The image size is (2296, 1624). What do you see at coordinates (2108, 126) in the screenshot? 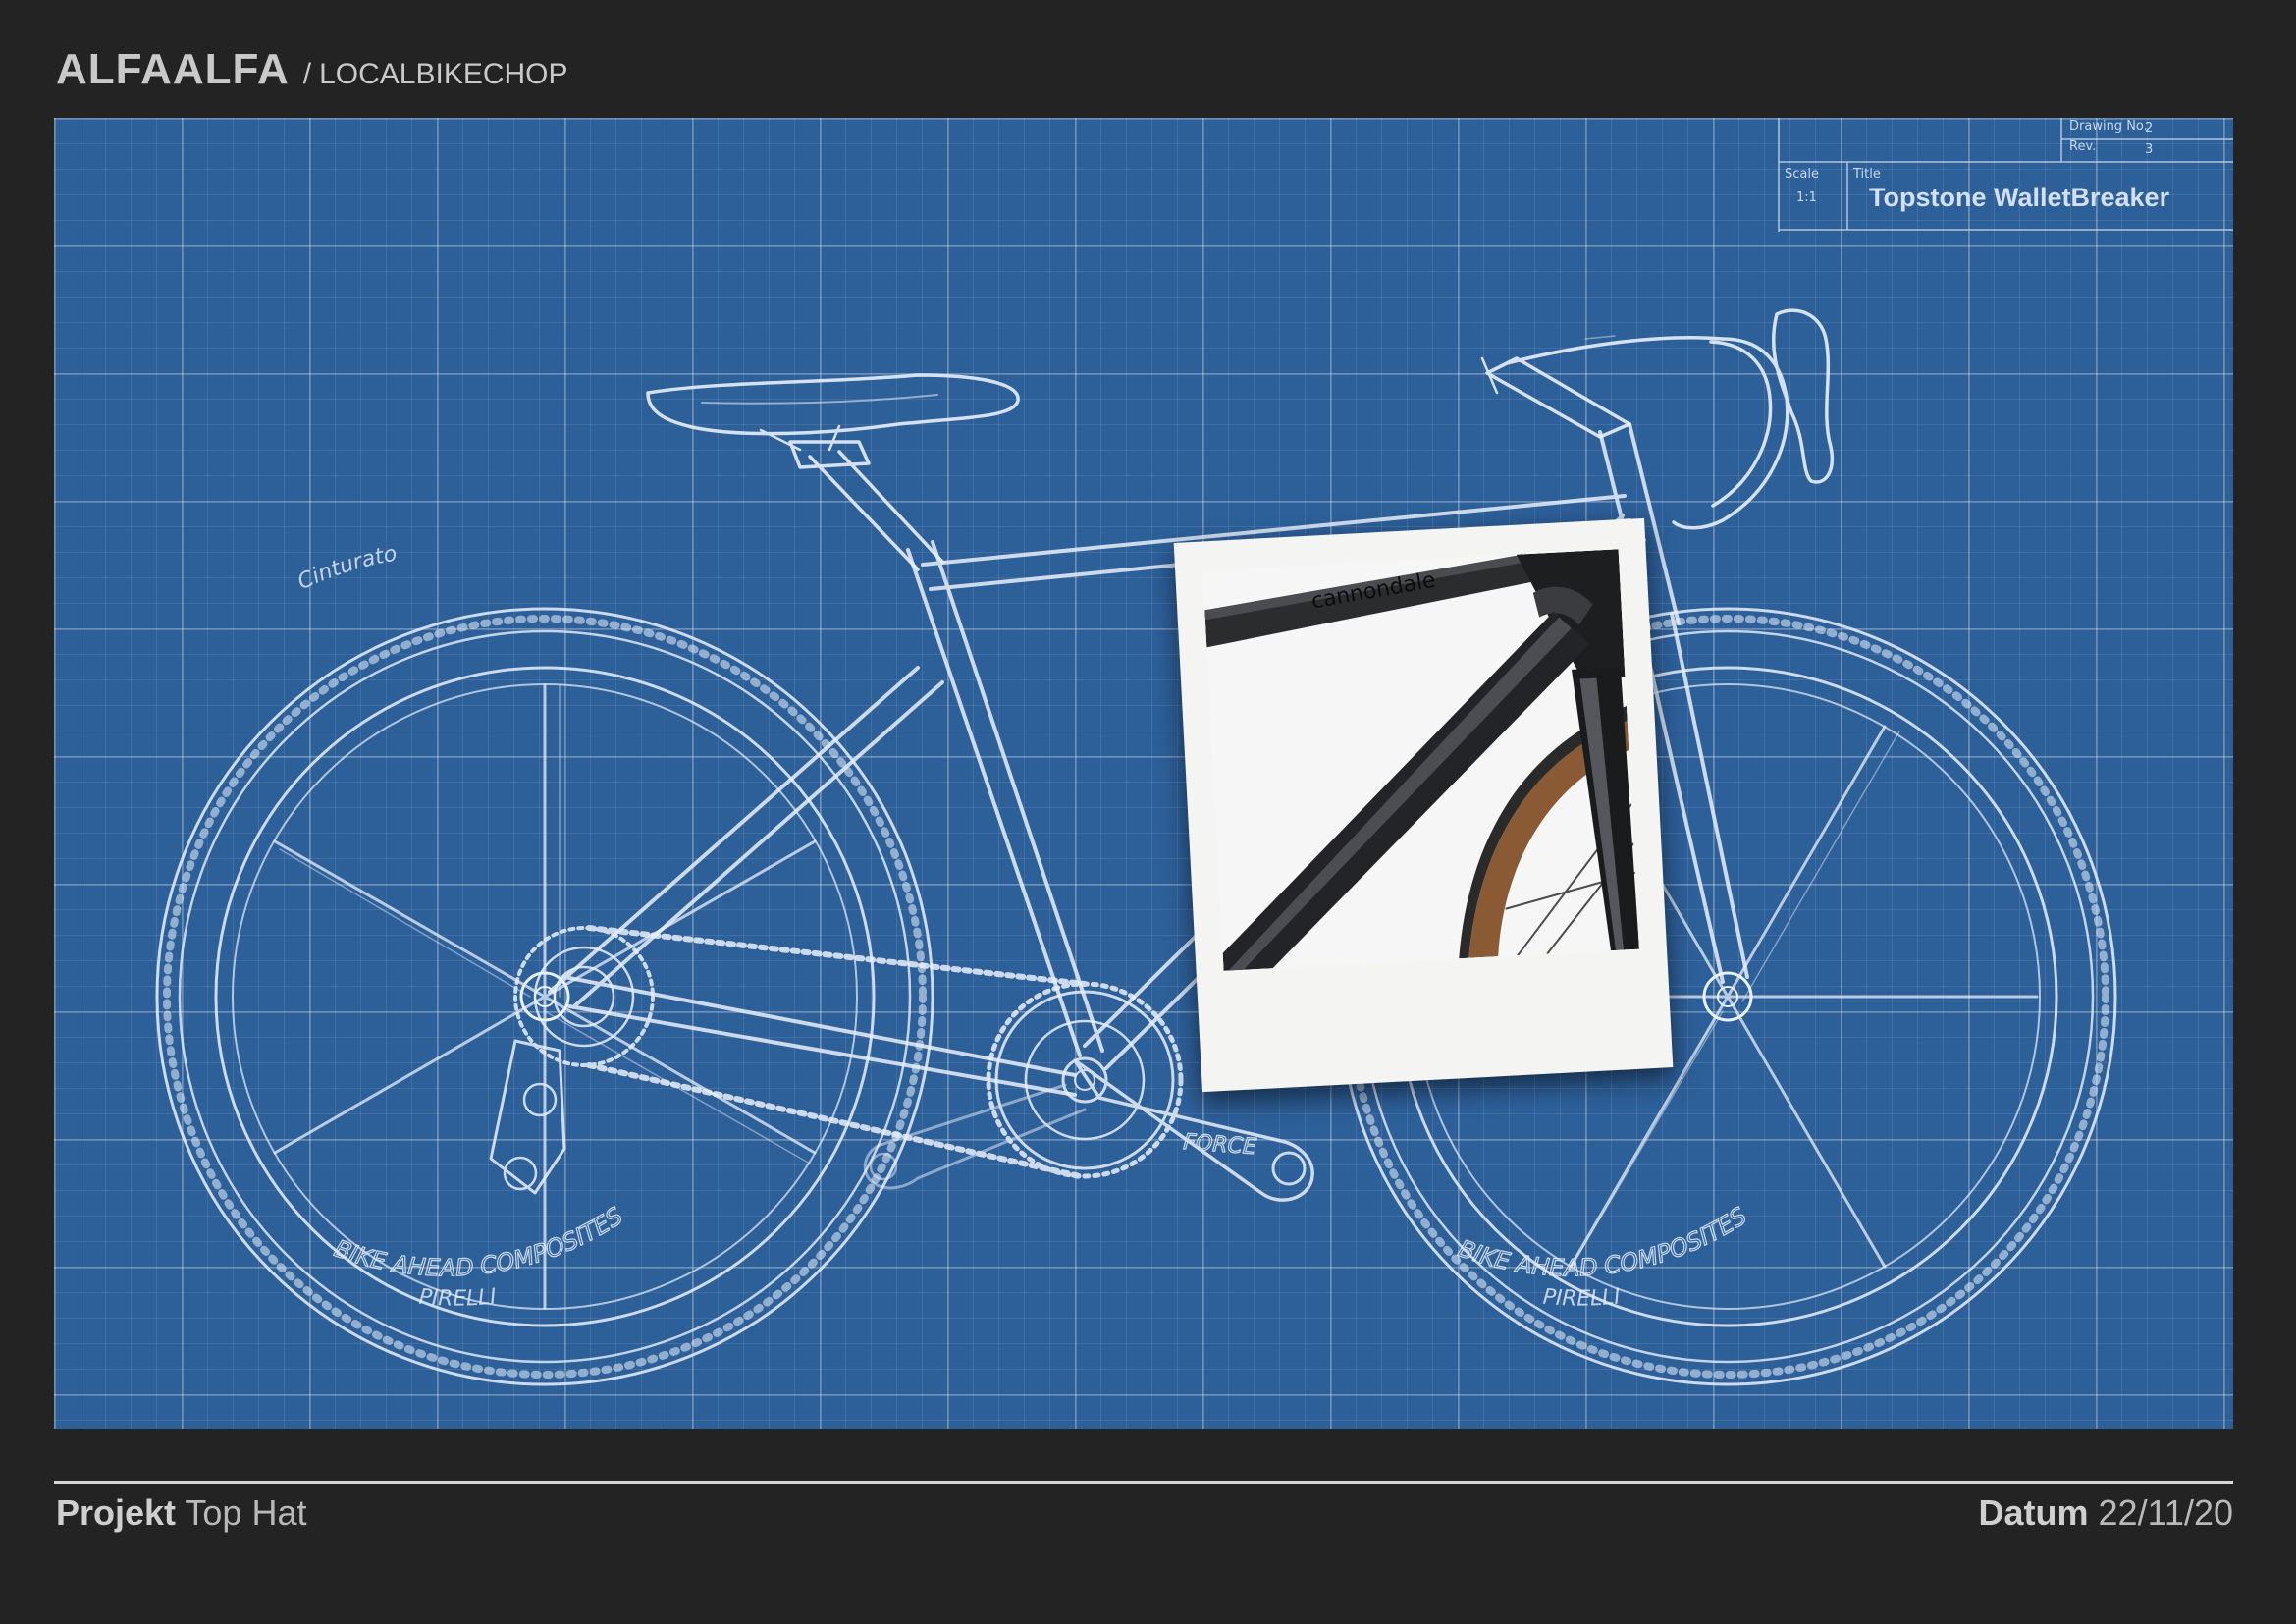
I see `drawing-no-label: Drawing No.` at bounding box center [2108, 126].